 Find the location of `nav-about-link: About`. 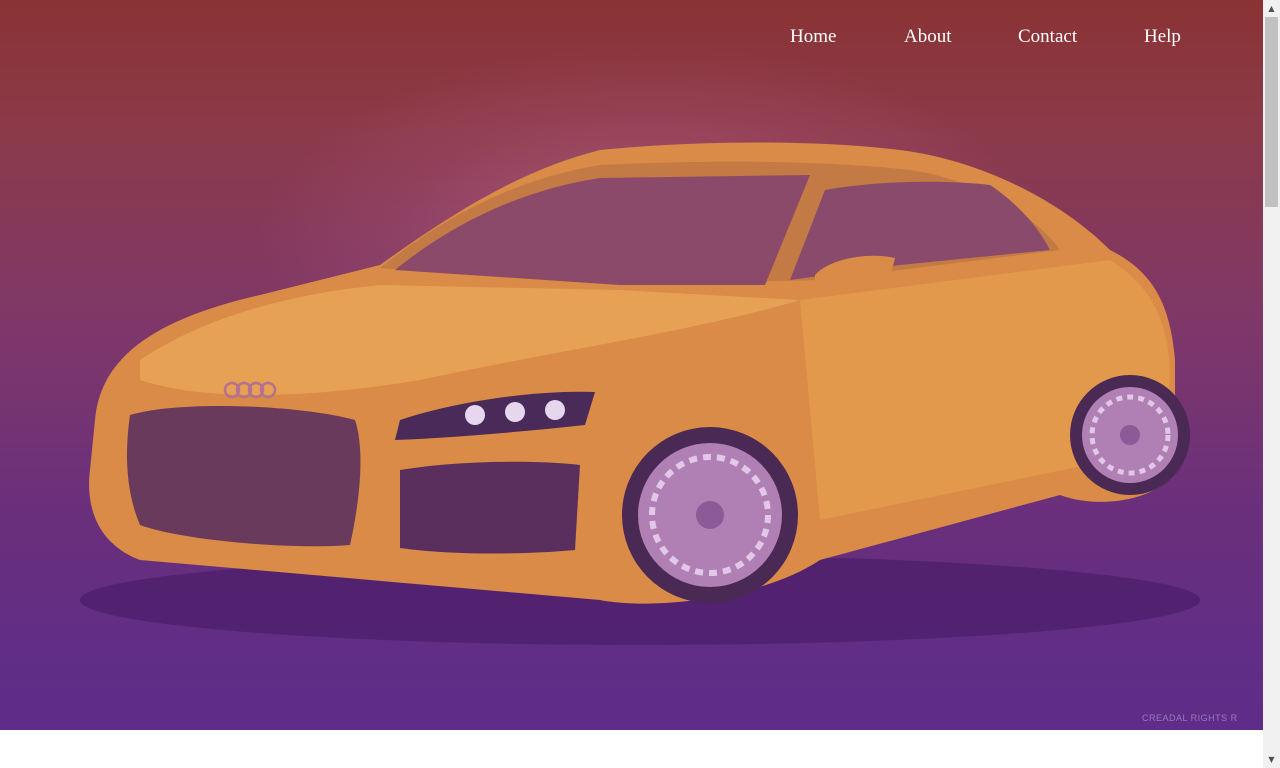

nav-about-link: About is located at coordinates (928, 37).